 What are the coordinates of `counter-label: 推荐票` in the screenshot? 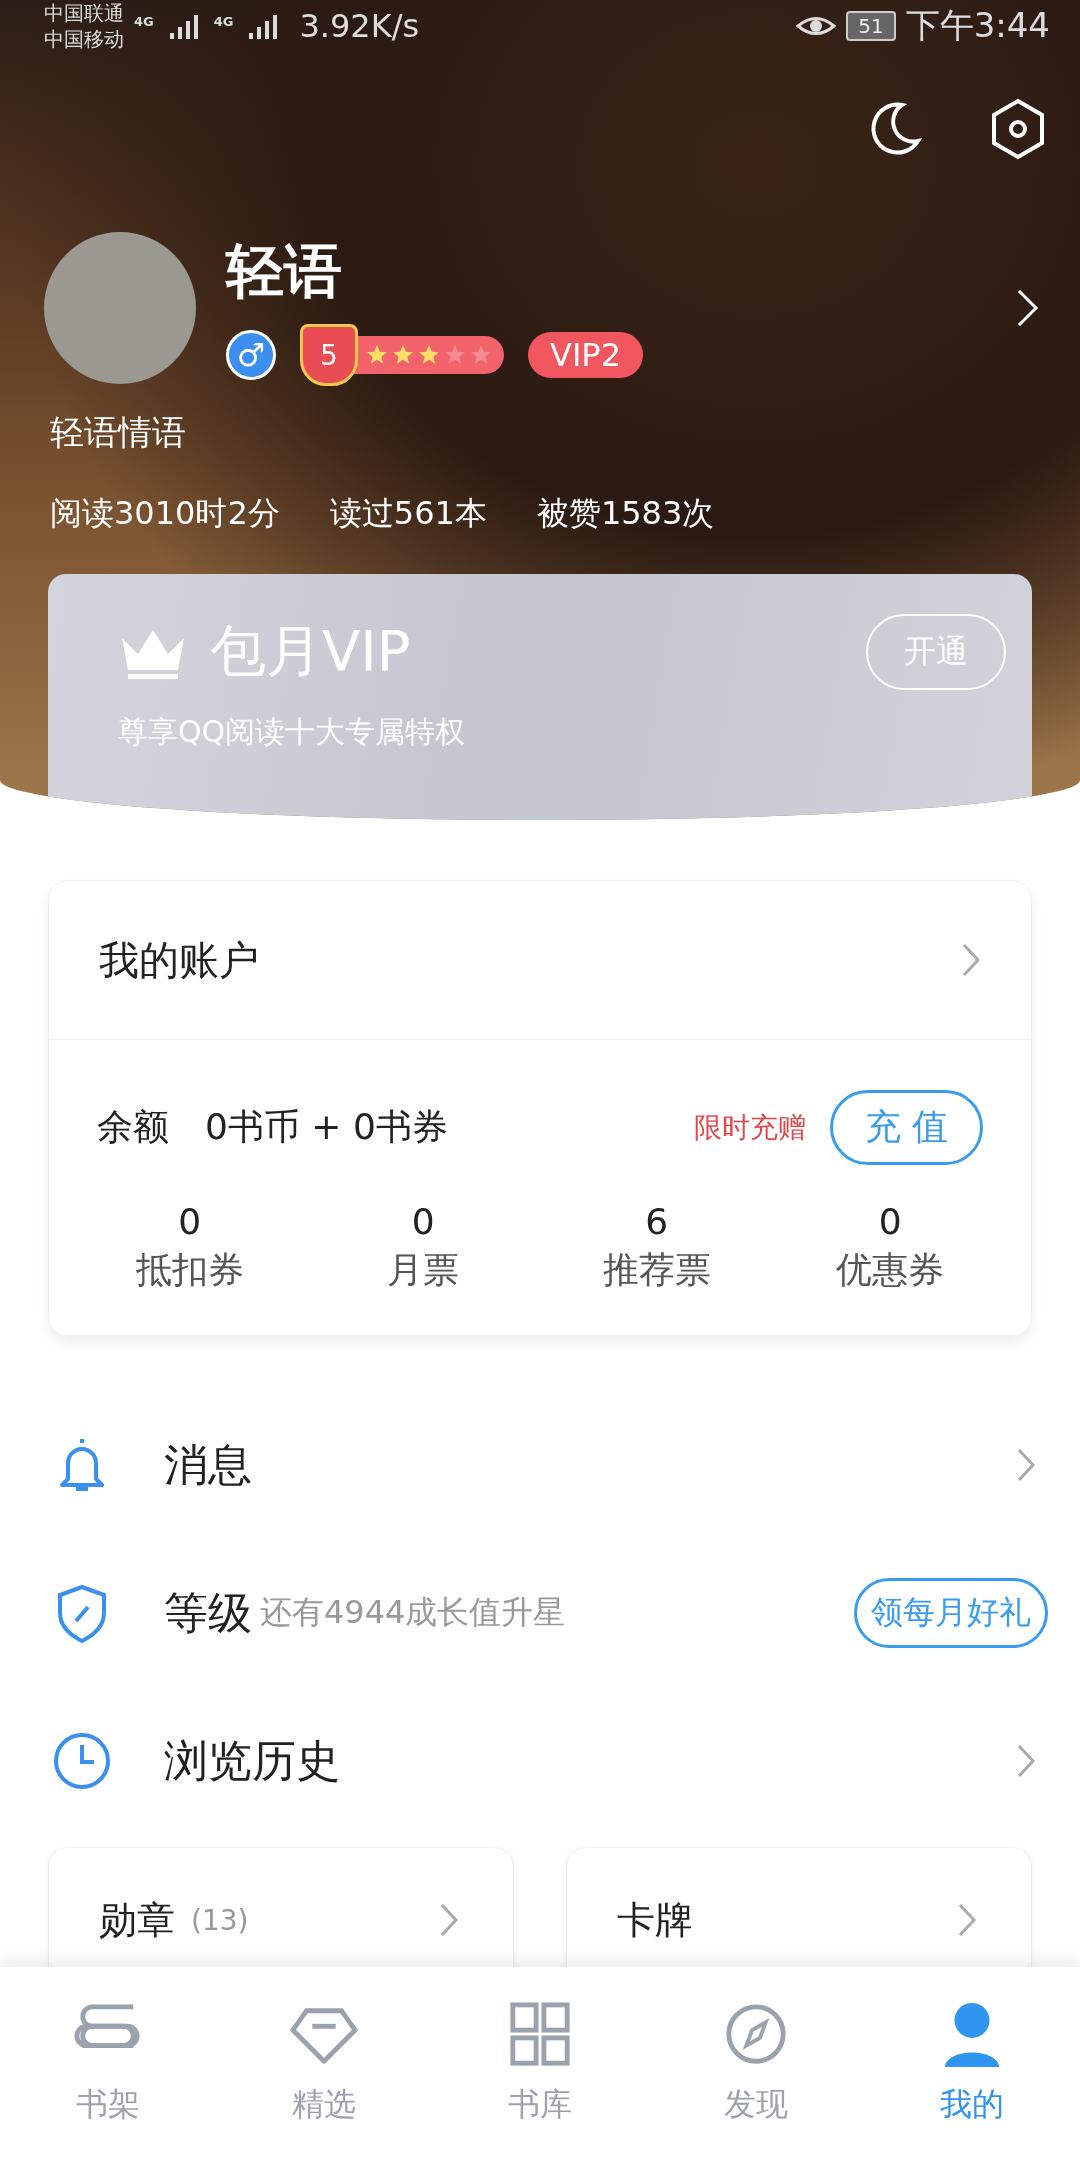 It's located at (656, 1270).